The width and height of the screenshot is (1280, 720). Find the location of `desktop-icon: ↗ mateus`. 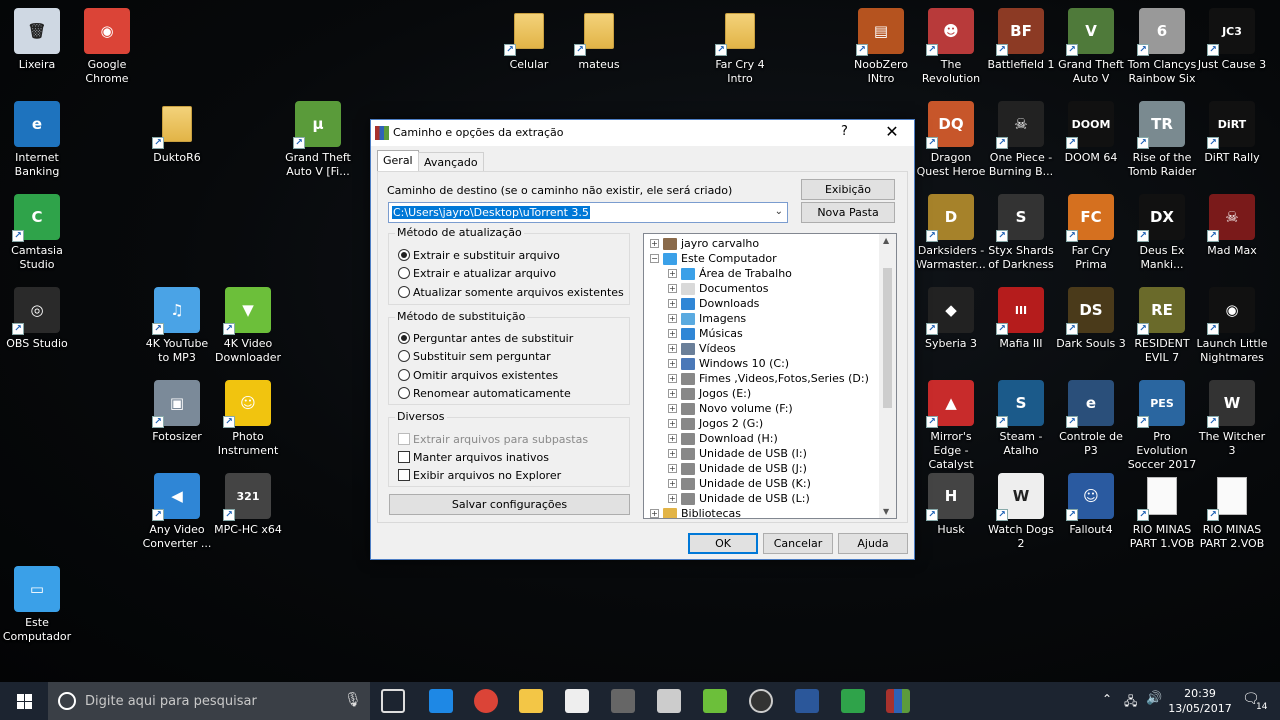

desktop-icon: ↗ mateus is located at coordinates (599, 40).